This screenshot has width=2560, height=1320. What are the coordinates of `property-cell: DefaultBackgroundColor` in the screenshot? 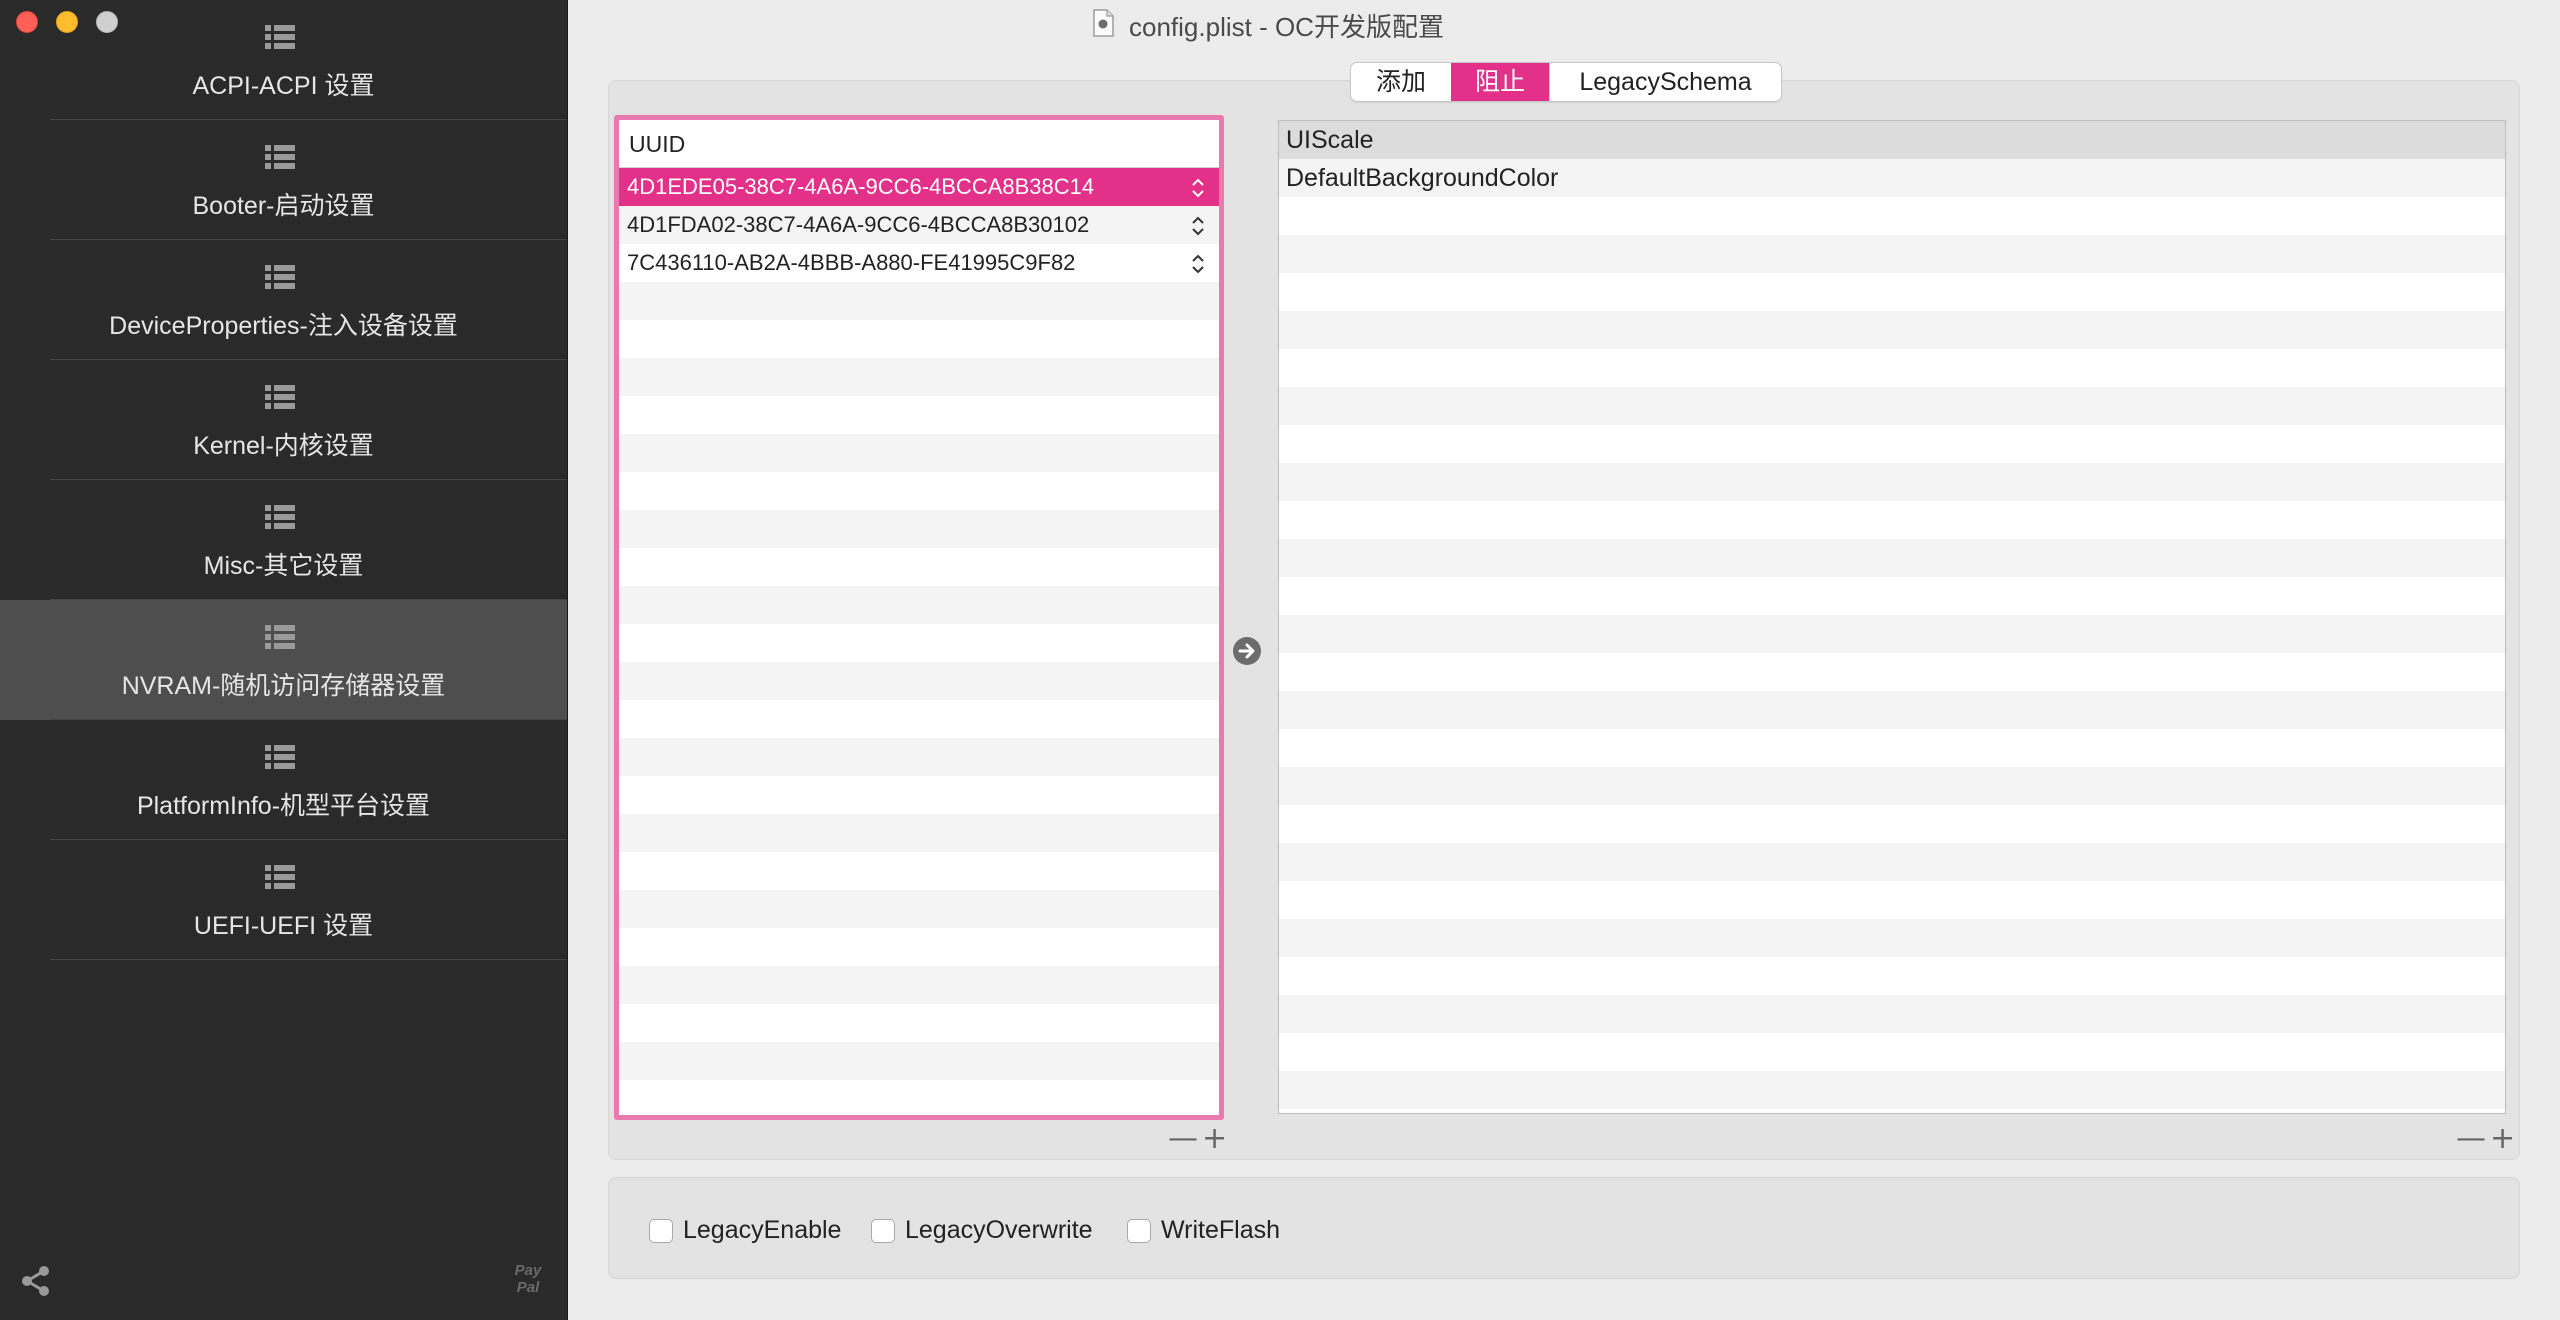 It's located at (1892, 178).